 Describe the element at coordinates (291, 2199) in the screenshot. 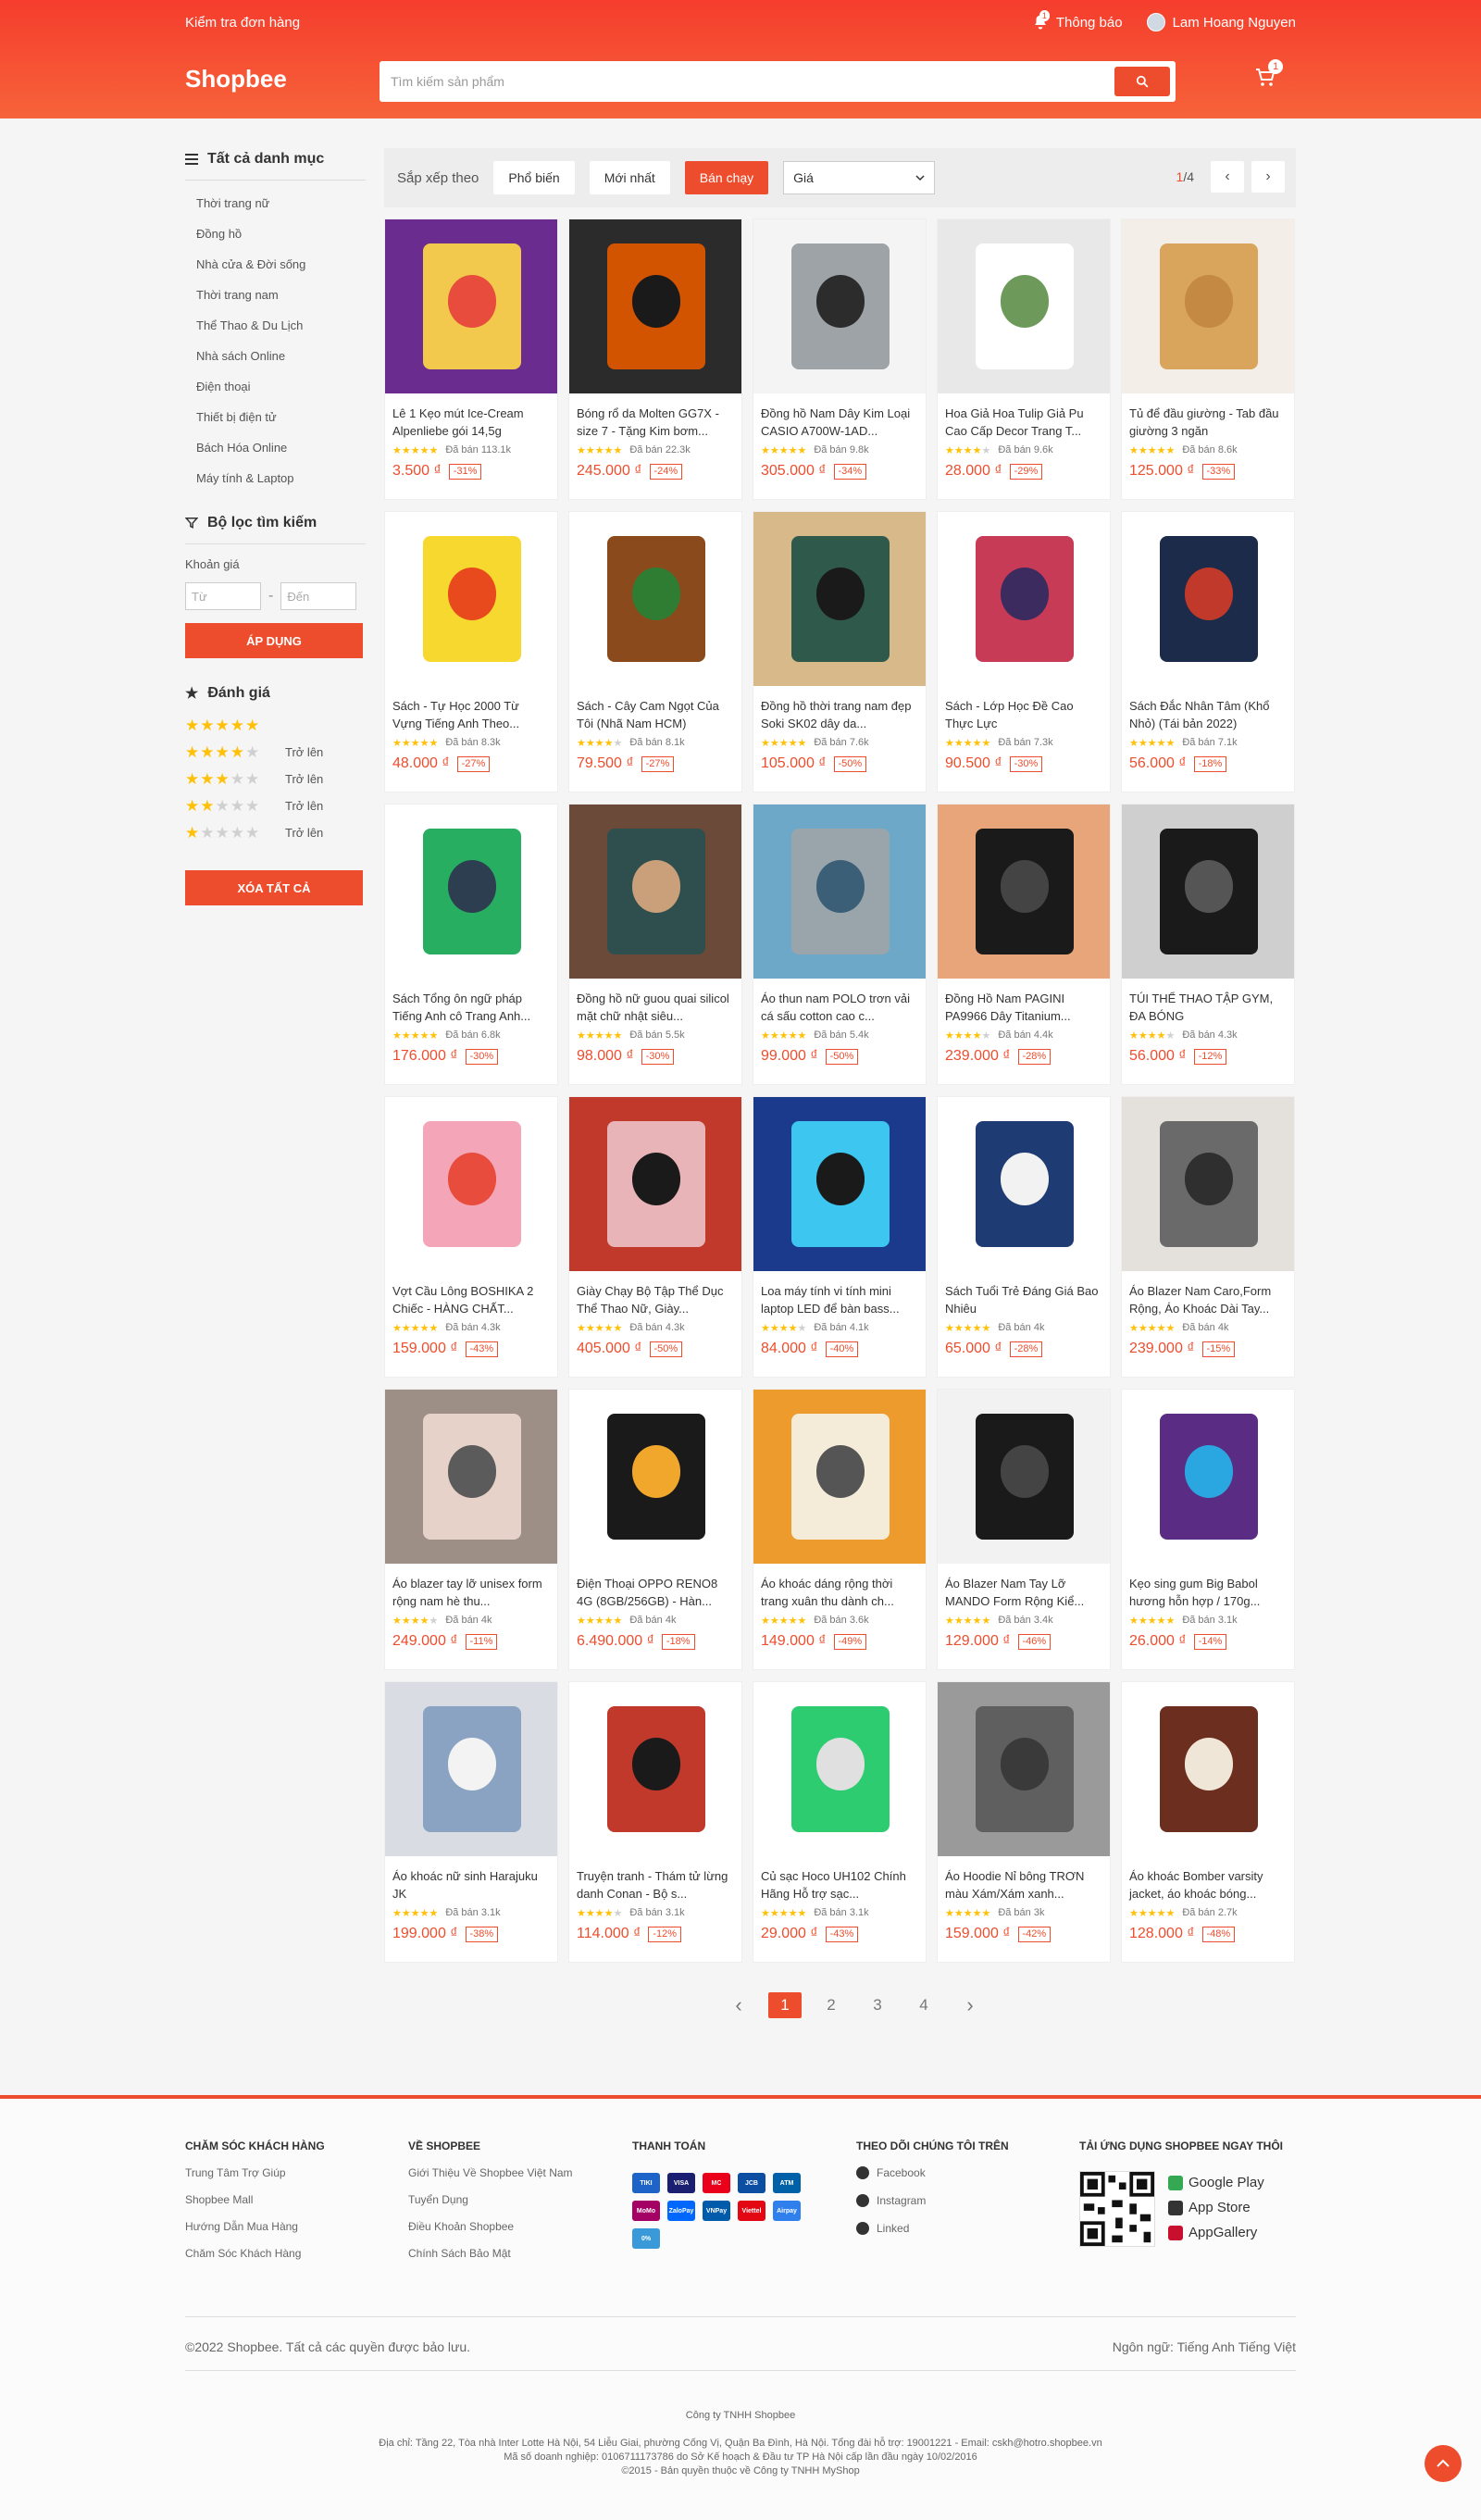

I see `customer-care-link: Shopbee Mall` at that location.